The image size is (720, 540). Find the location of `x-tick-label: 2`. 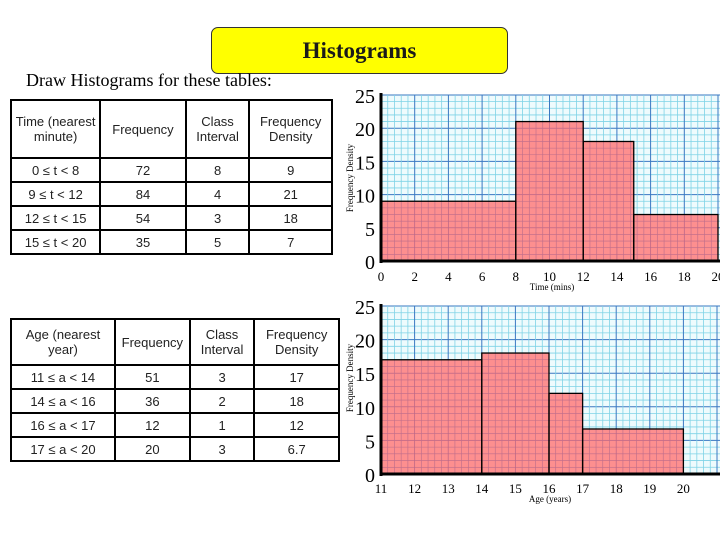

x-tick-label: 2 is located at coordinates (414, 276).